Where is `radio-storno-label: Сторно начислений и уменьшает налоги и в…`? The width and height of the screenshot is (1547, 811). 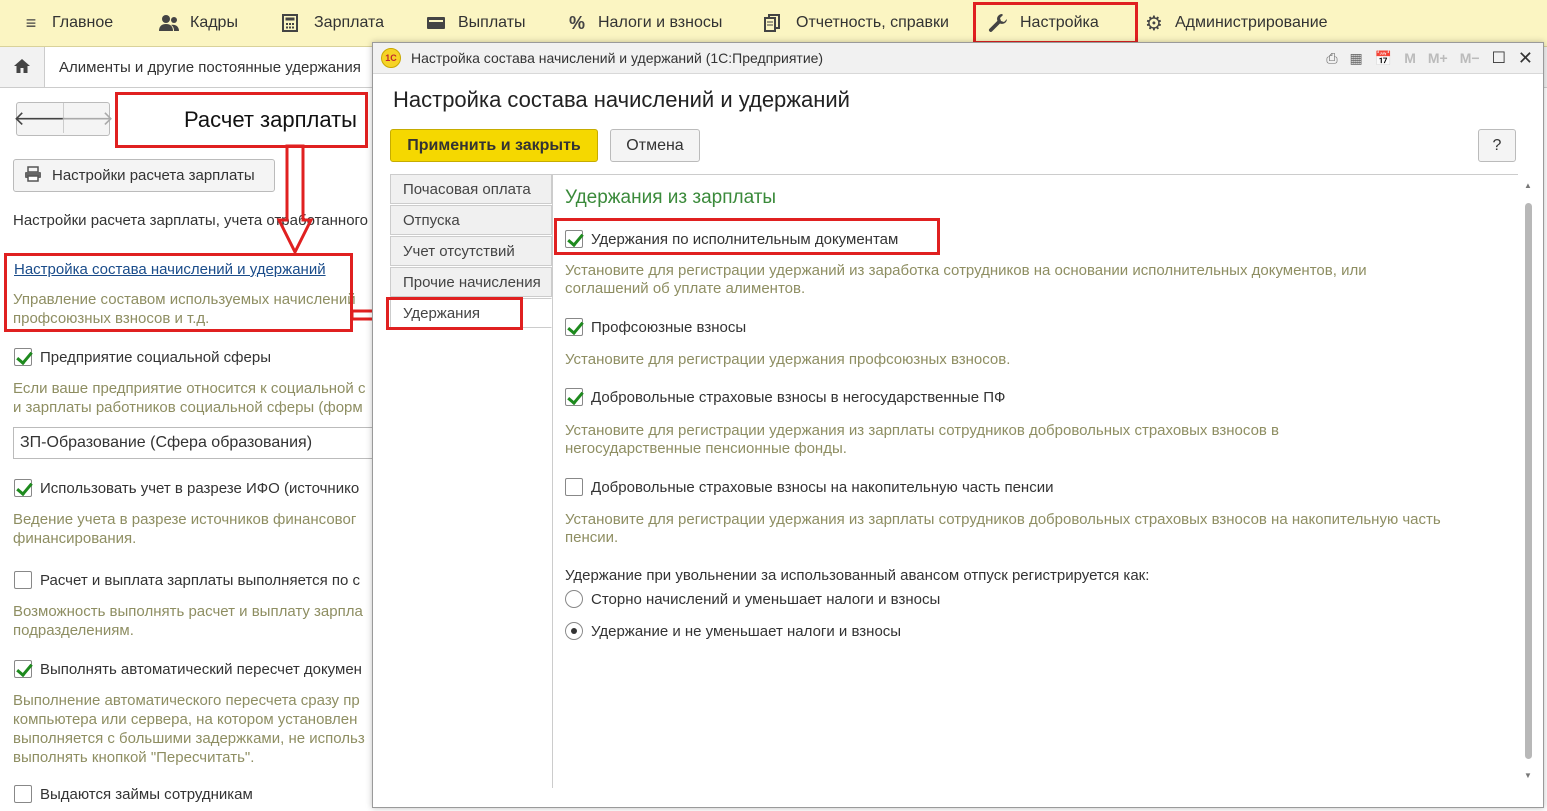 radio-storno-label: Сторно начислений и уменьшает налоги и в… is located at coordinates (766, 599).